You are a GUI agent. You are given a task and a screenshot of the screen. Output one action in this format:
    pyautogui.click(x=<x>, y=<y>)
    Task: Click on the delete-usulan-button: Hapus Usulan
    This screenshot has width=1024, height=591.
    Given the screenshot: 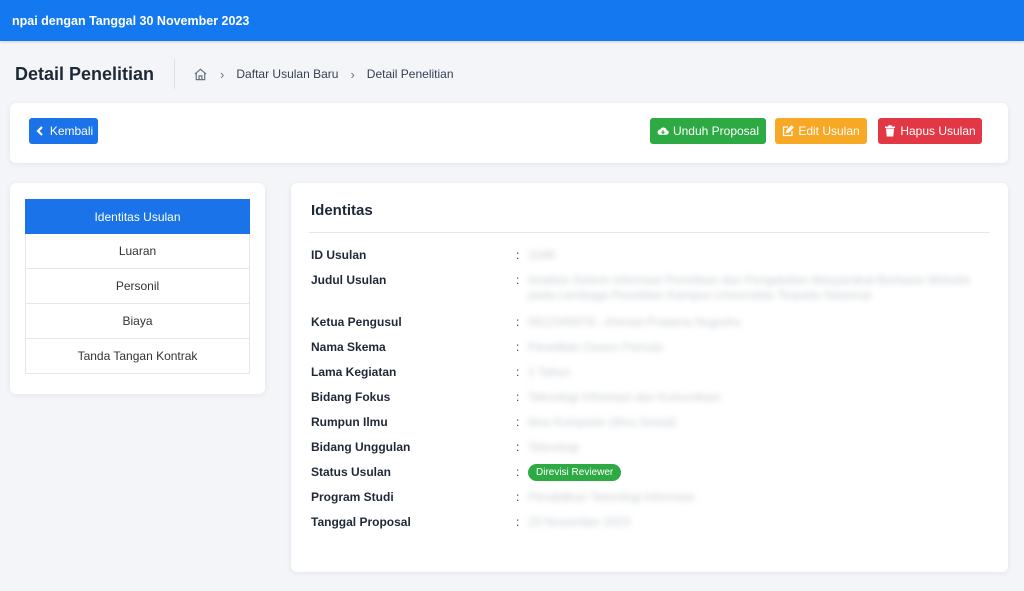 What is the action you would take?
    pyautogui.click(x=930, y=131)
    